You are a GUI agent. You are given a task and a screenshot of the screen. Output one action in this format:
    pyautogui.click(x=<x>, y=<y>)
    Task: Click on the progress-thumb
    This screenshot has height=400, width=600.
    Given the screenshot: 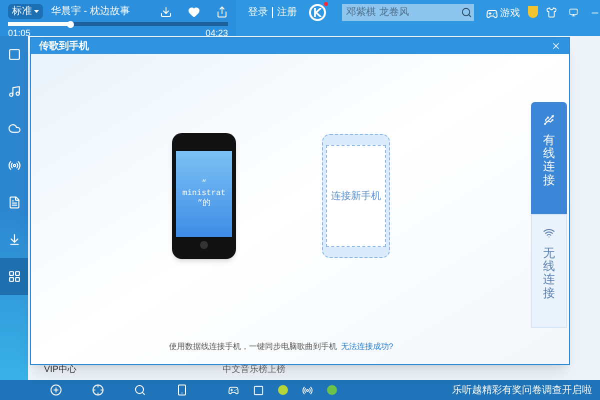 What is the action you would take?
    pyautogui.click(x=70, y=24)
    